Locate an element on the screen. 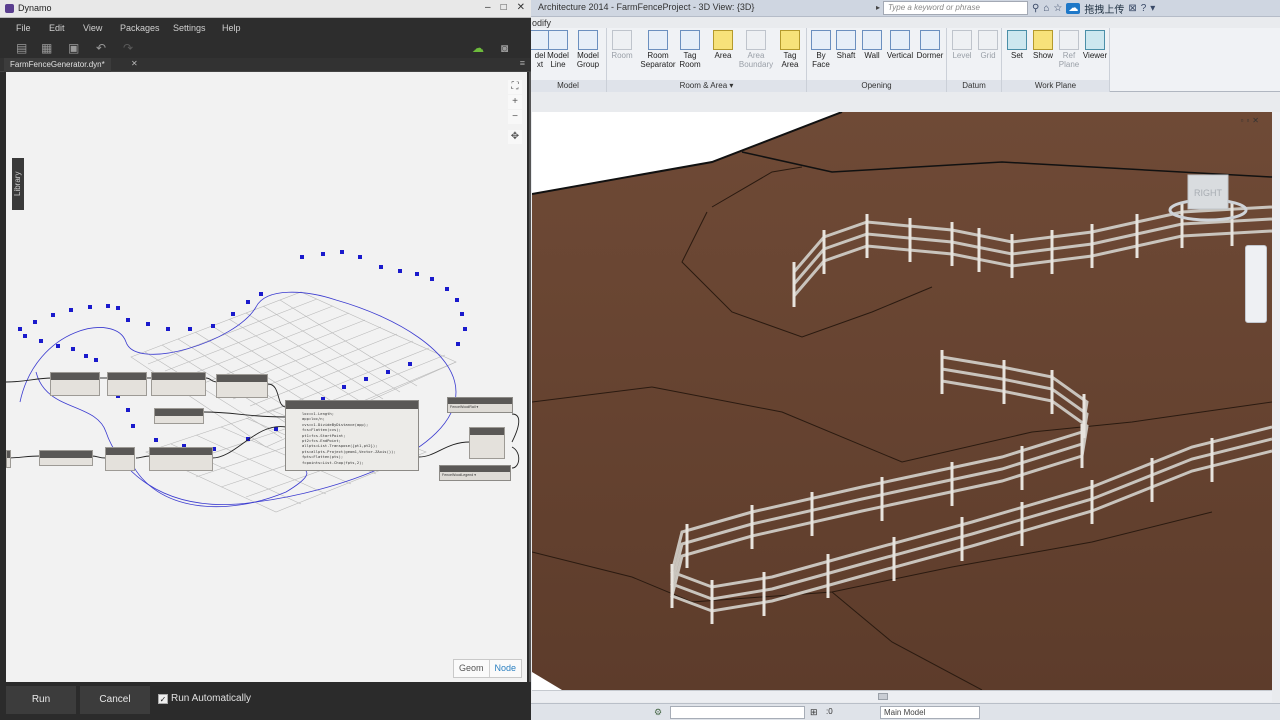  area-tool: Area is located at coordinates (723, 45).